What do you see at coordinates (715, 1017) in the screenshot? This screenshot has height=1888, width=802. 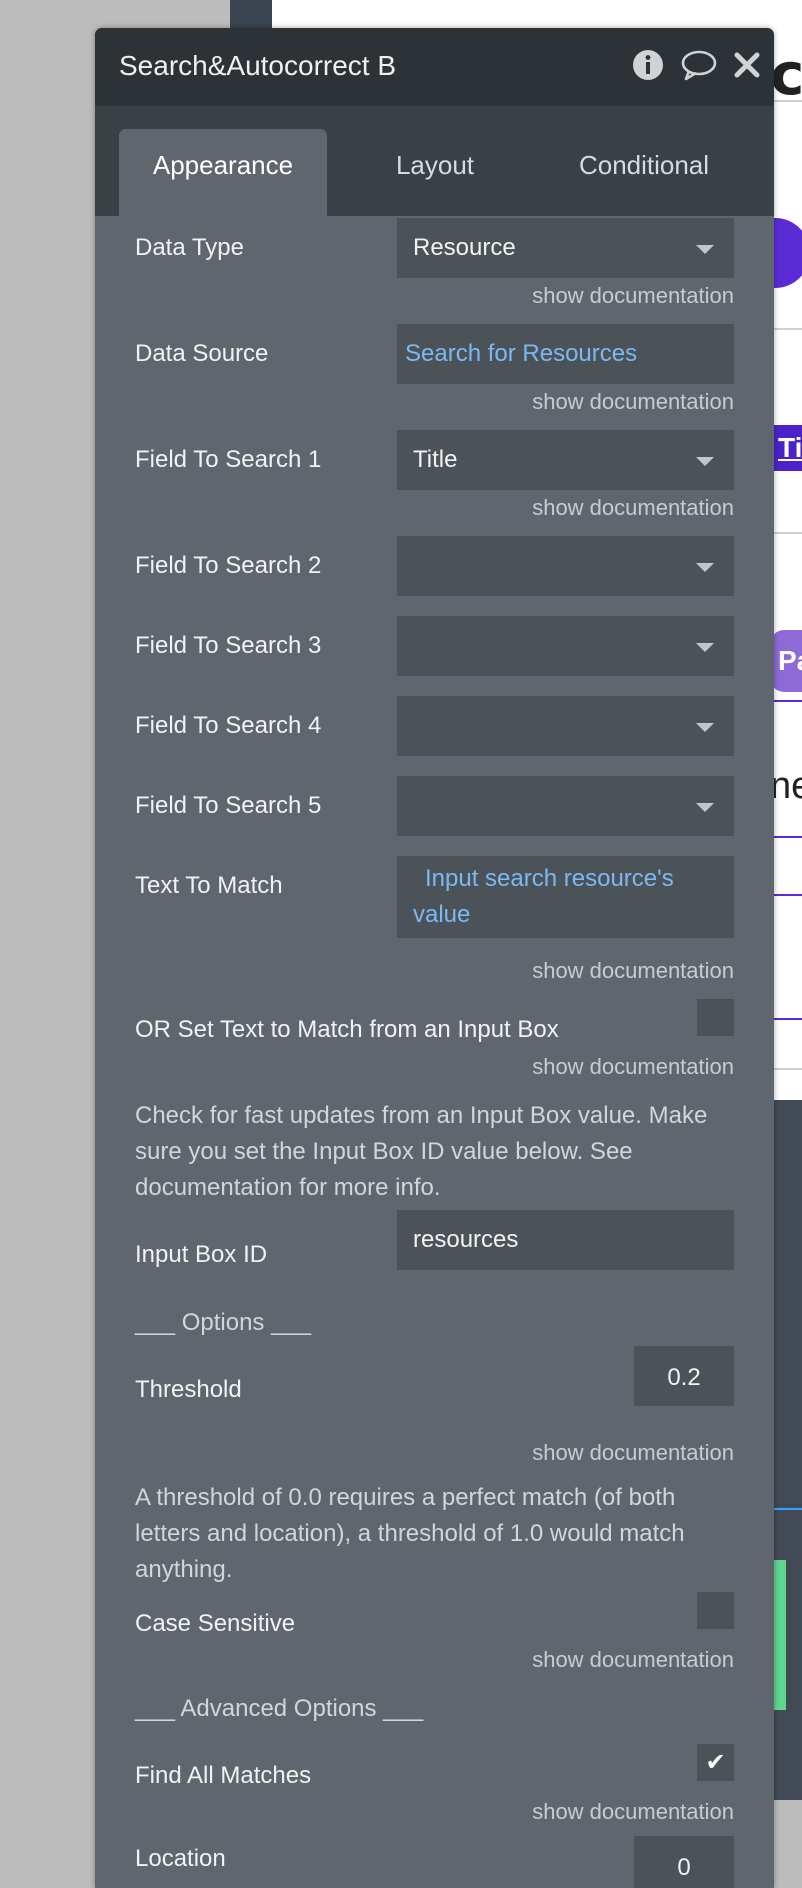 I see `or-set-text-checkbox` at bounding box center [715, 1017].